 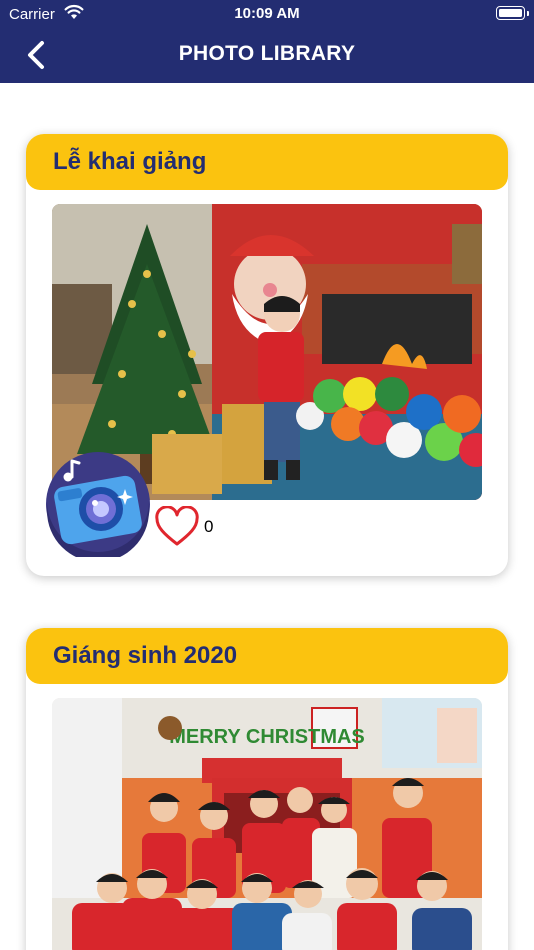 What do you see at coordinates (98, 504) in the screenshot?
I see `camera-icon` at bounding box center [98, 504].